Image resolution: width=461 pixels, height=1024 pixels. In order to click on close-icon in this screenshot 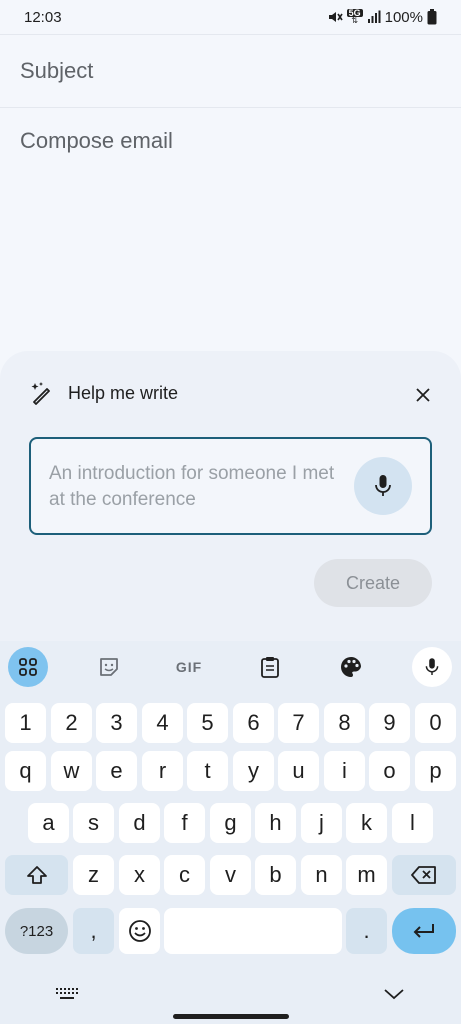, I will do `click(423, 395)`.